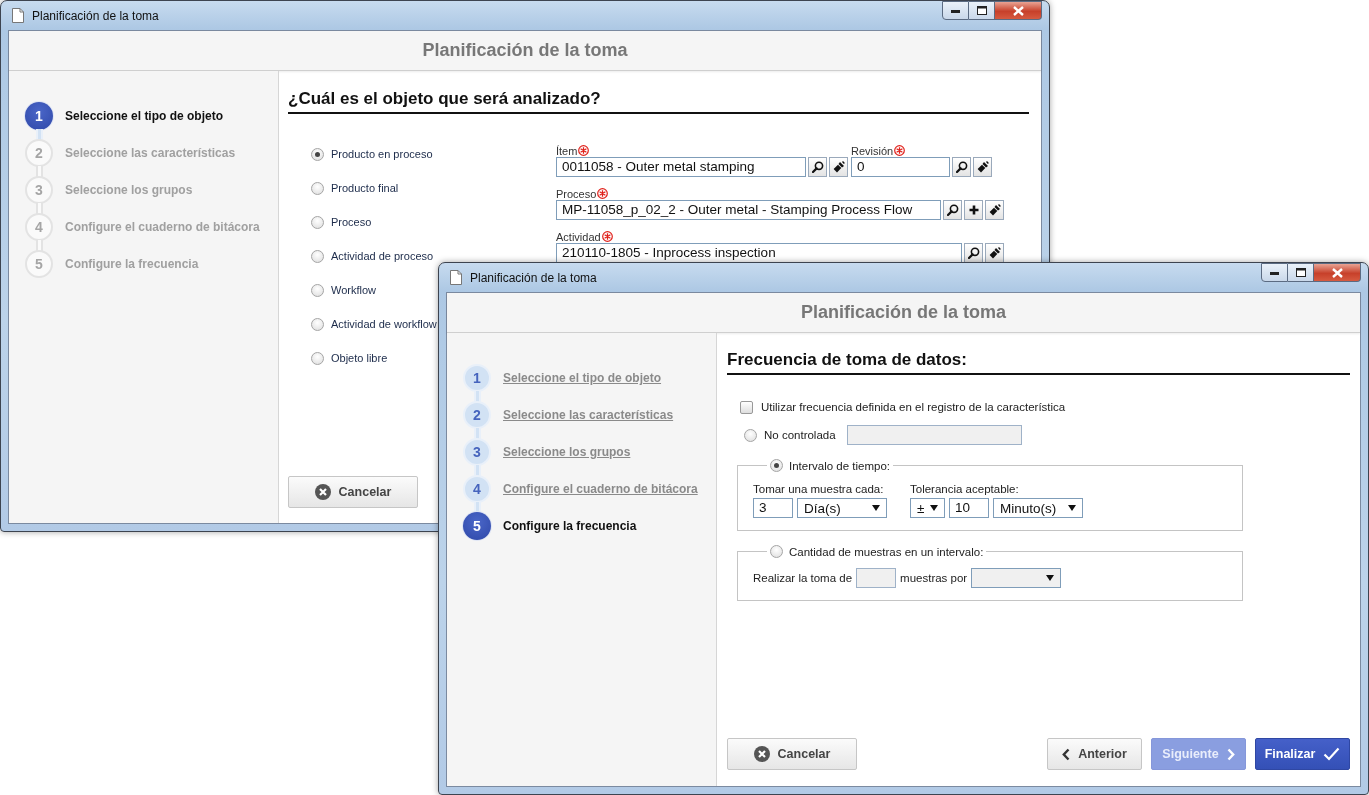  What do you see at coordinates (800, 435) in the screenshot?
I see `radio-label: No controlada` at bounding box center [800, 435].